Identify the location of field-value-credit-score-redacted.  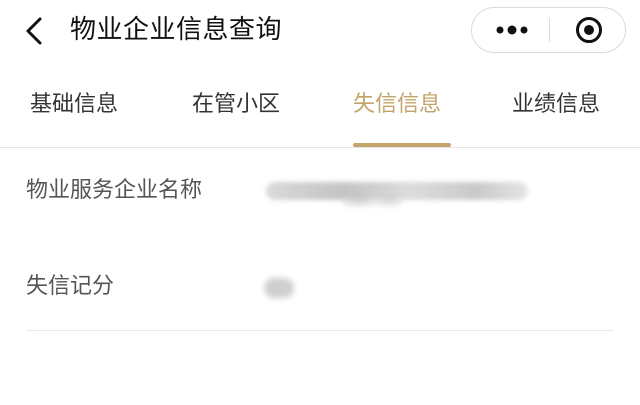
(292, 287).